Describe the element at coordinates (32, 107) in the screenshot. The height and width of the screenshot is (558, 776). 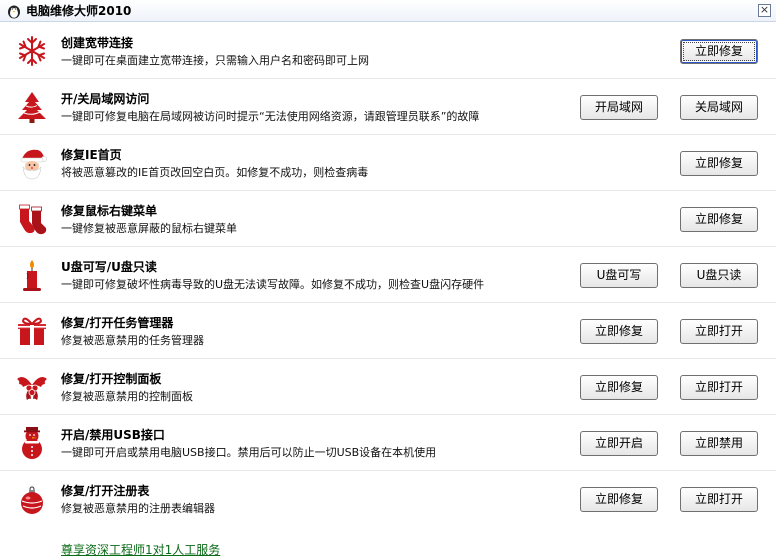
I see `christmas-tree-icon` at that location.